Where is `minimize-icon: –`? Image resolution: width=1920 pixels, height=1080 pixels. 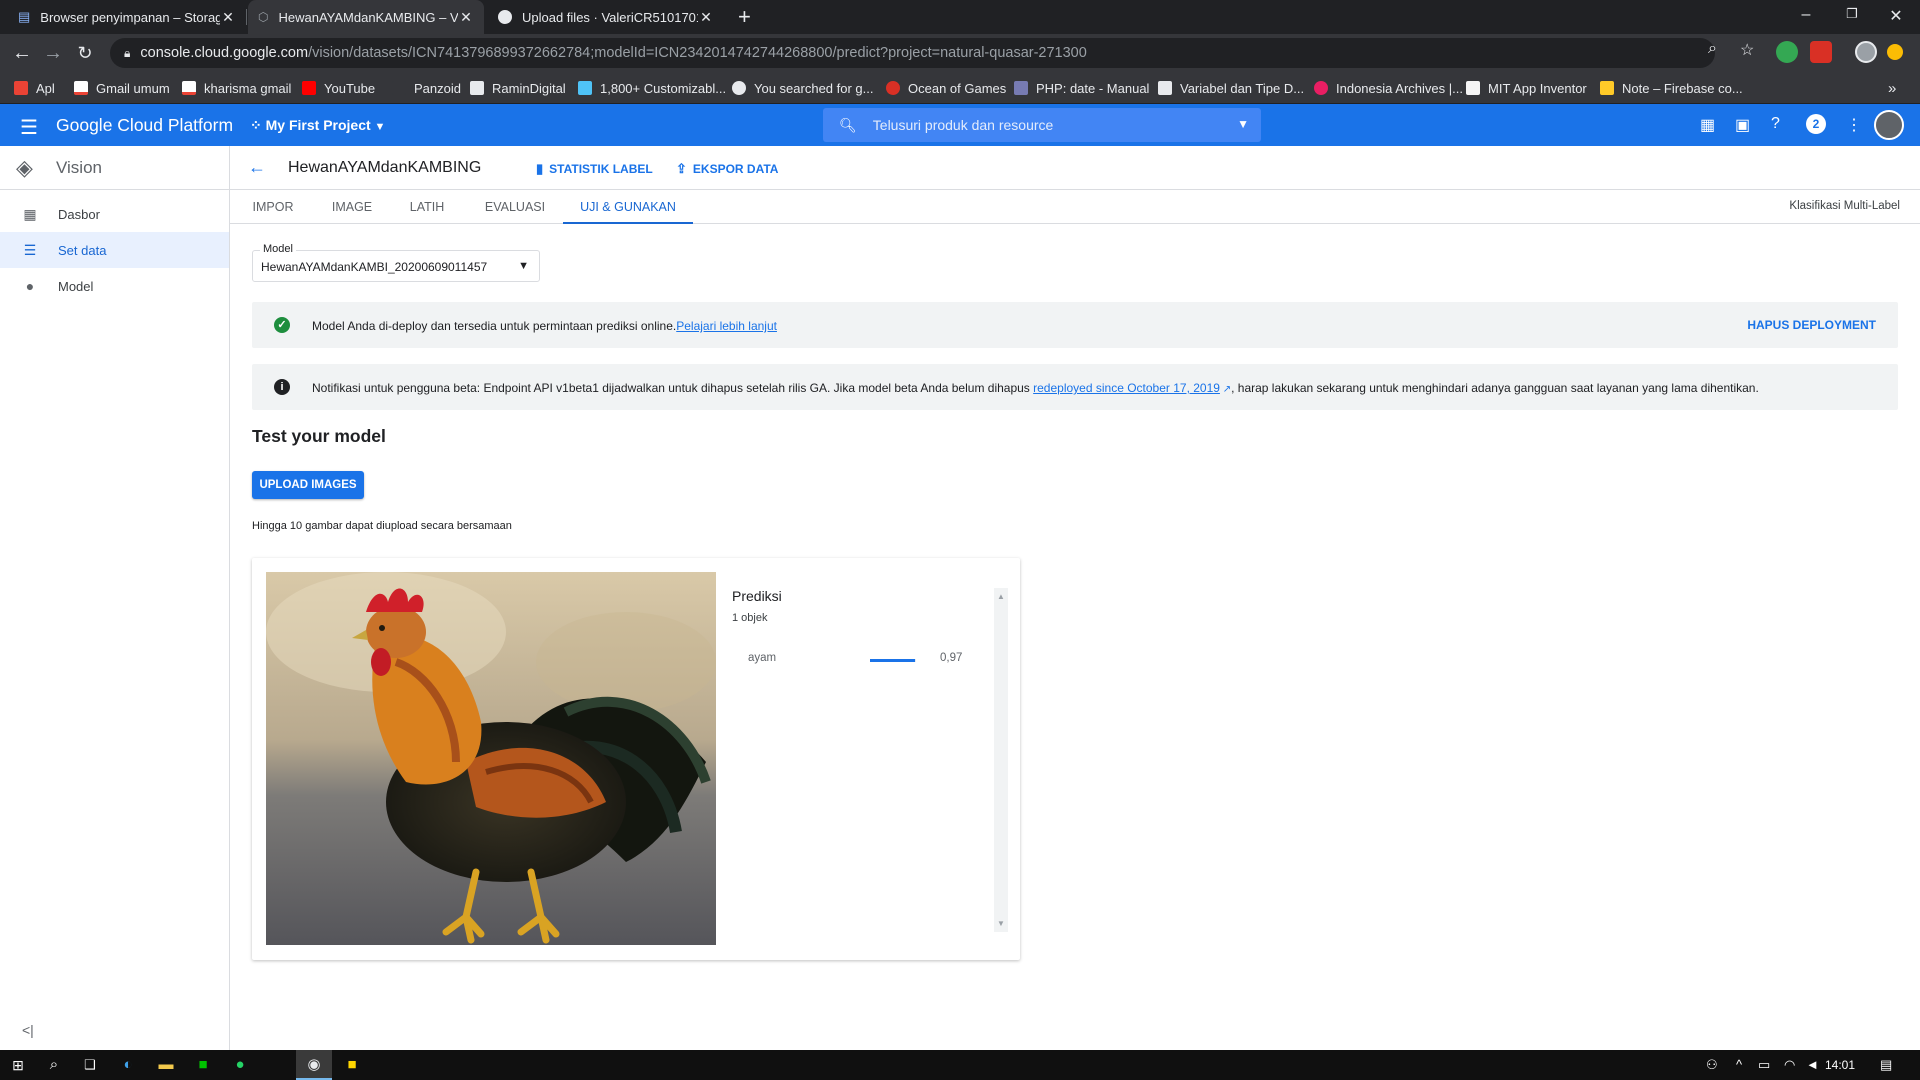
minimize-icon: – is located at coordinates (1806, 15).